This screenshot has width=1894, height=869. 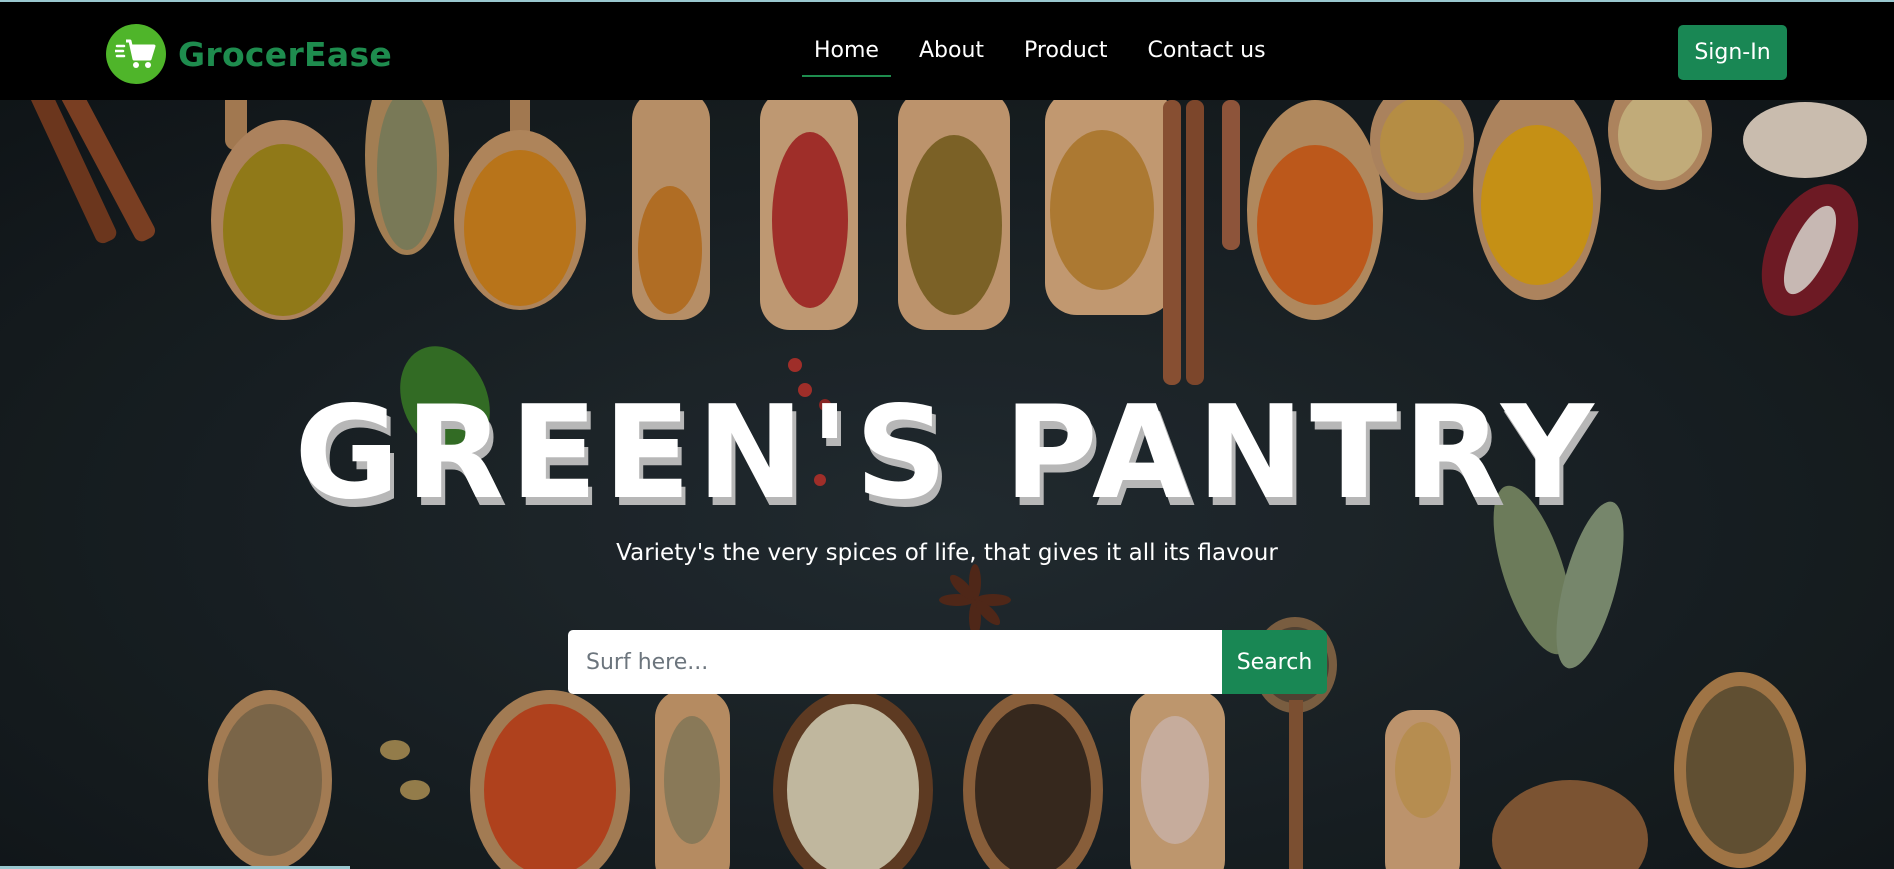 I want to click on brand: GrocerEase, so click(x=249, y=54).